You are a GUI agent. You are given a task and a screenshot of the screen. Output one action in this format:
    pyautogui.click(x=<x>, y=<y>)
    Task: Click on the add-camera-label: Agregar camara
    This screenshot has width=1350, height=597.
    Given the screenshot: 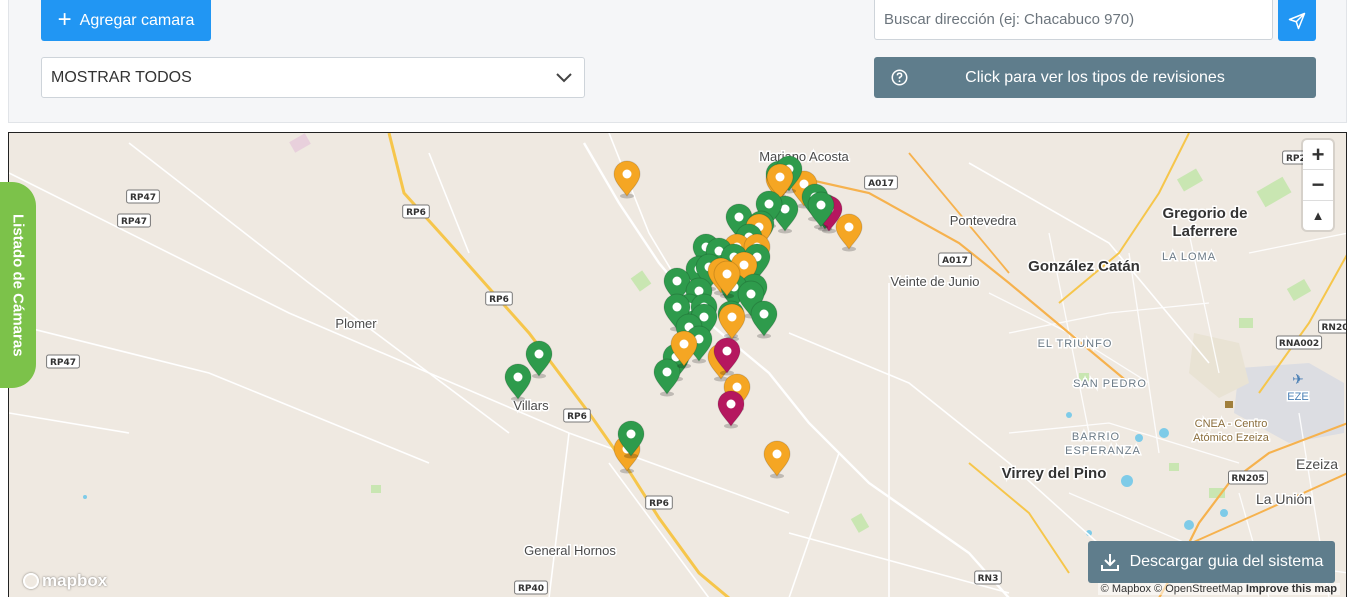 What is the action you would take?
    pyautogui.click(x=137, y=20)
    